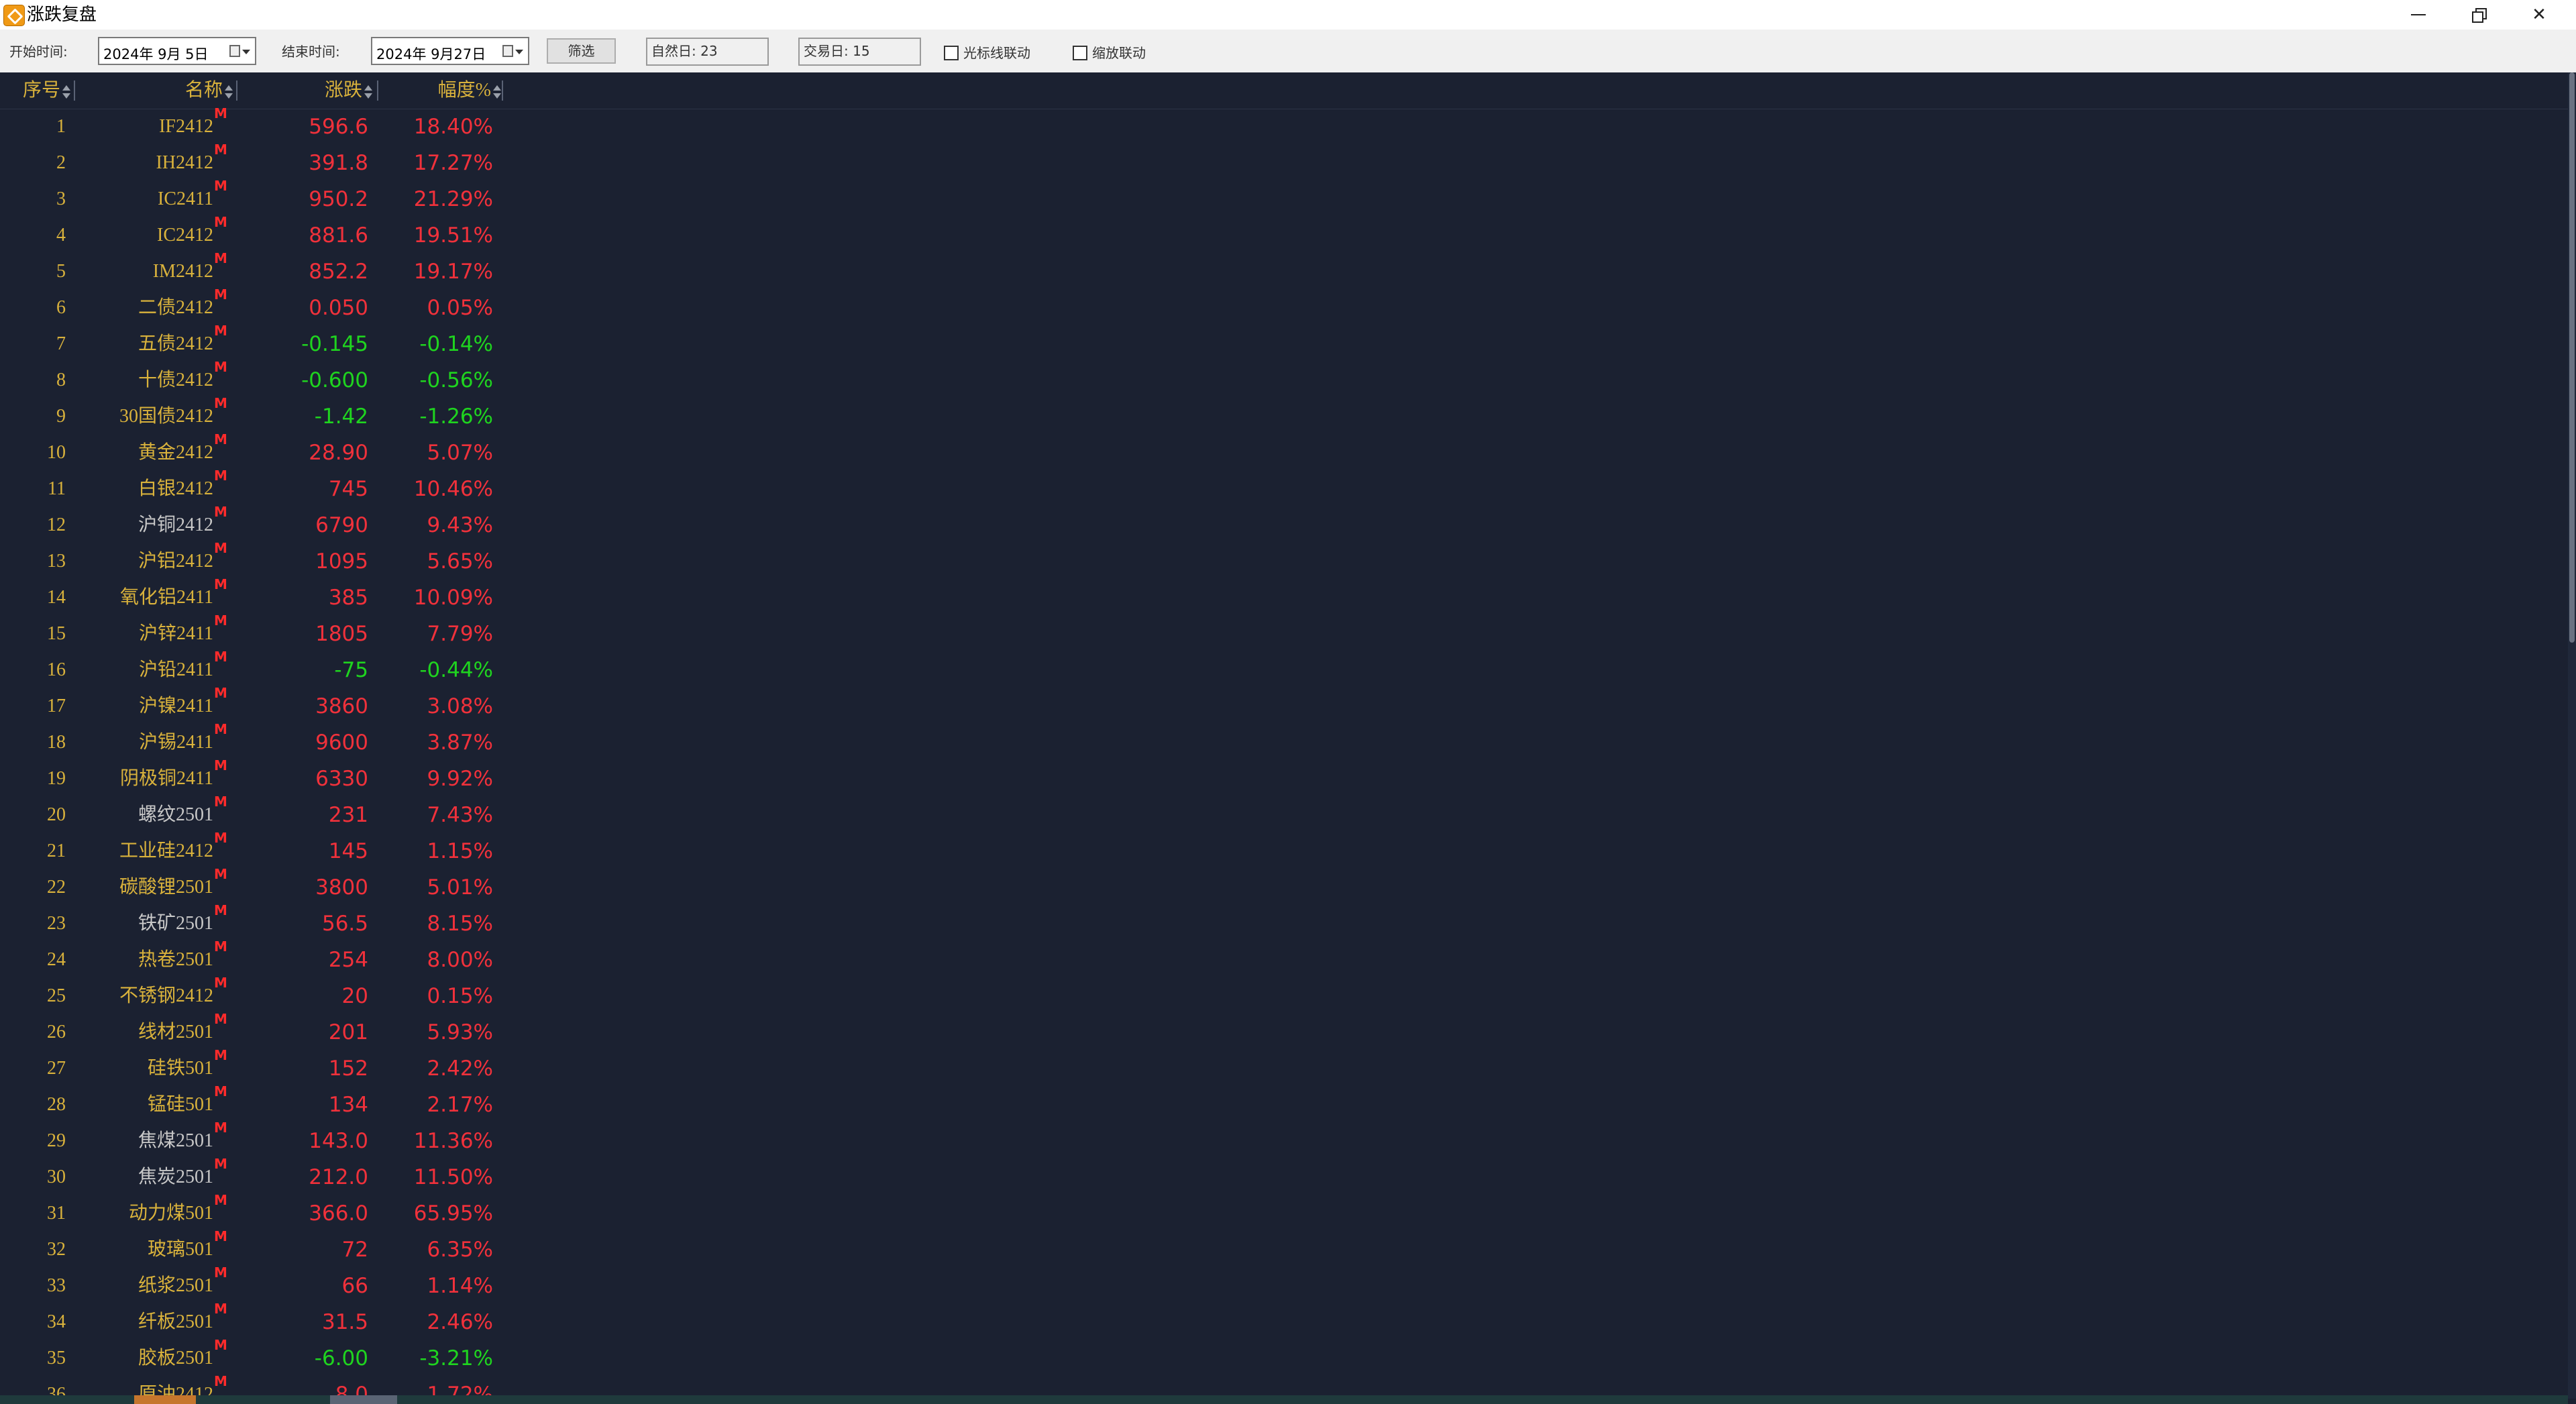  Describe the element at coordinates (150, 1321) in the screenshot. I see `contract-name-cell: 纤板2501 M` at that location.